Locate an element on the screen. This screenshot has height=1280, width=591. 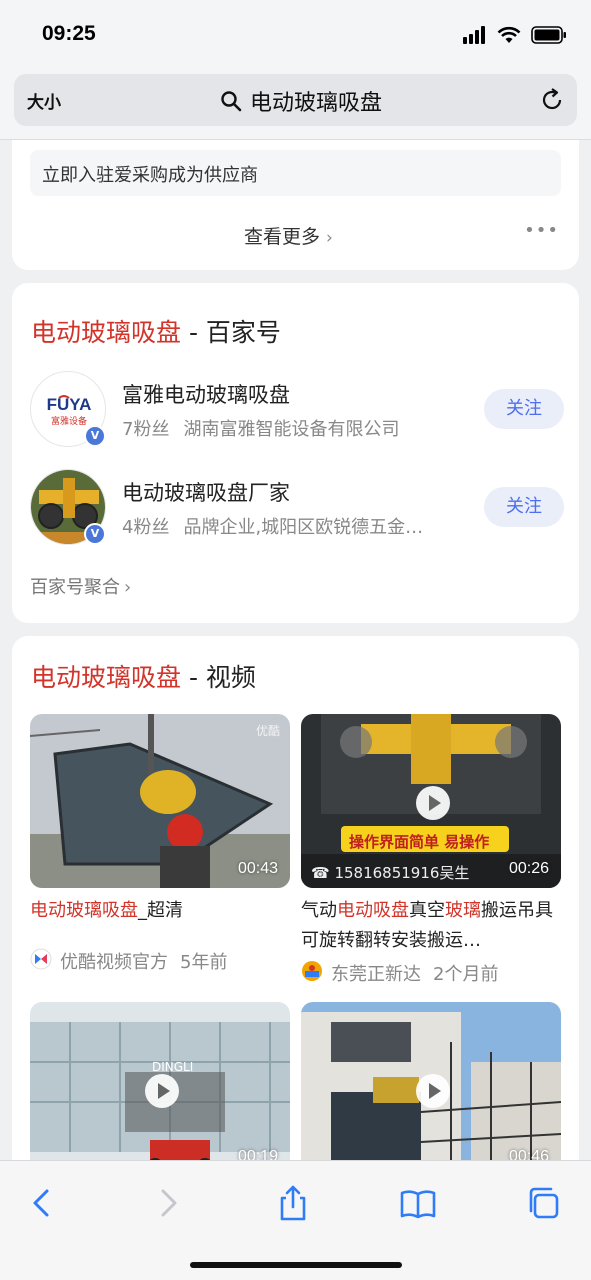
baijiahao-title: 电动玻璃吸盘 - 百家号 is located at coordinates (156, 331).